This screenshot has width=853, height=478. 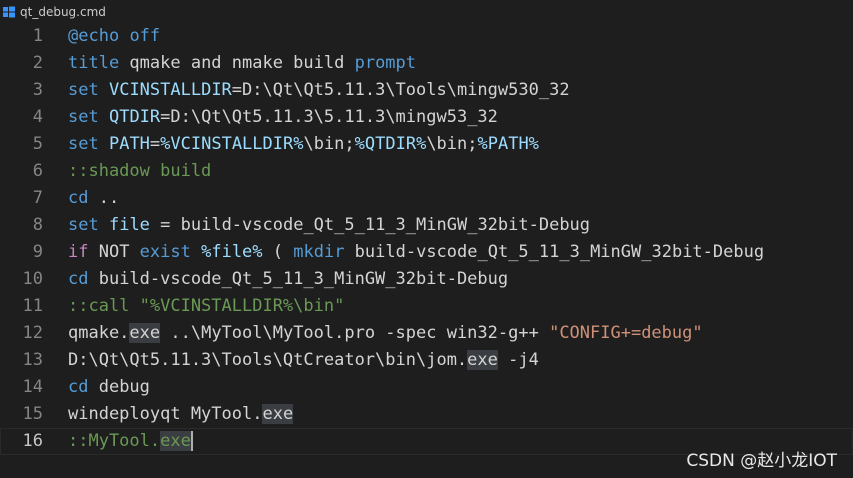 I want to click on line-content: @echo off, so click(x=114, y=36).